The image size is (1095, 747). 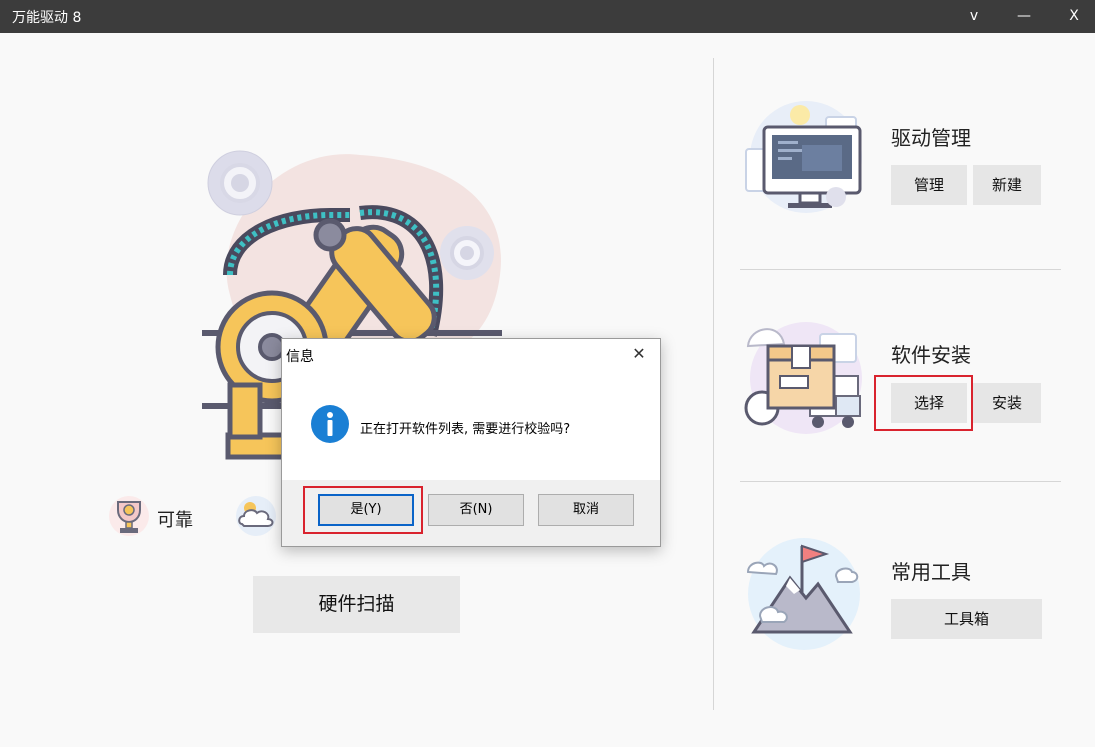 What do you see at coordinates (256, 516) in the screenshot?
I see `cloud-icon` at bounding box center [256, 516].